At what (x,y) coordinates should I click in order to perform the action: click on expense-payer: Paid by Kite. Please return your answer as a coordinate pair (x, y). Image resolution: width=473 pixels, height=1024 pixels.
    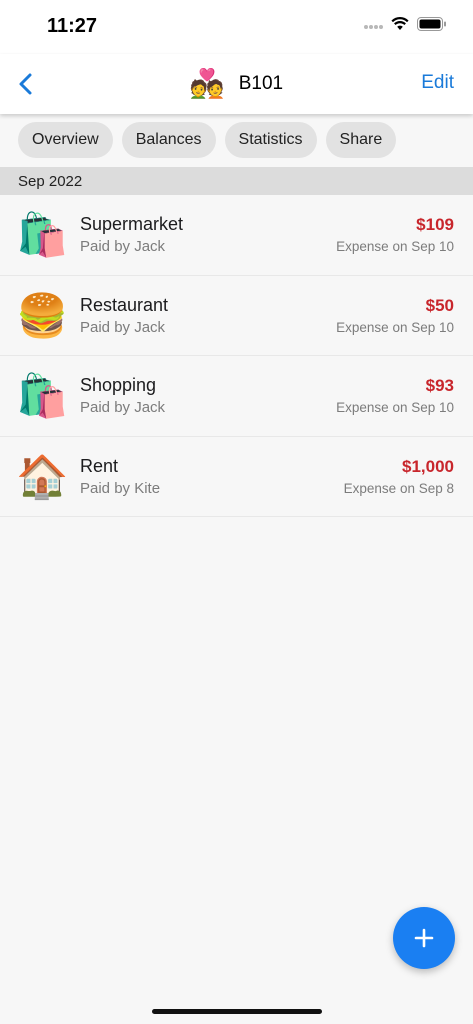
    Looking at the image, I should click on (120, 488).